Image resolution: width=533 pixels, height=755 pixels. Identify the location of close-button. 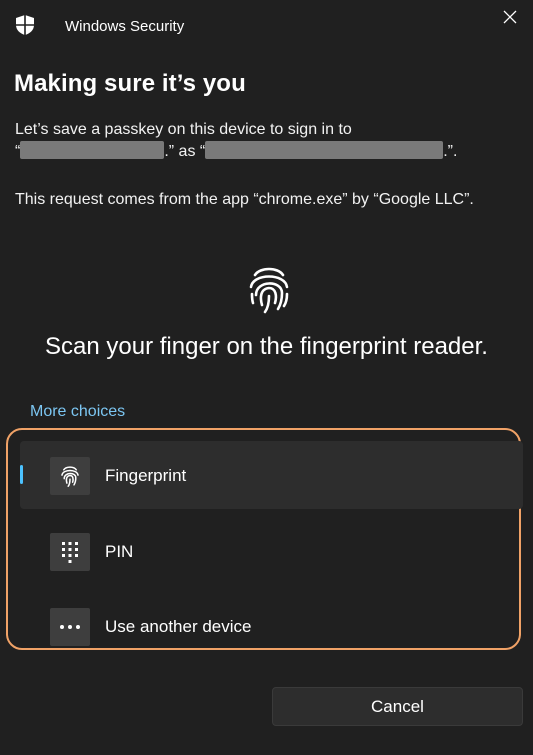
(510, 17).